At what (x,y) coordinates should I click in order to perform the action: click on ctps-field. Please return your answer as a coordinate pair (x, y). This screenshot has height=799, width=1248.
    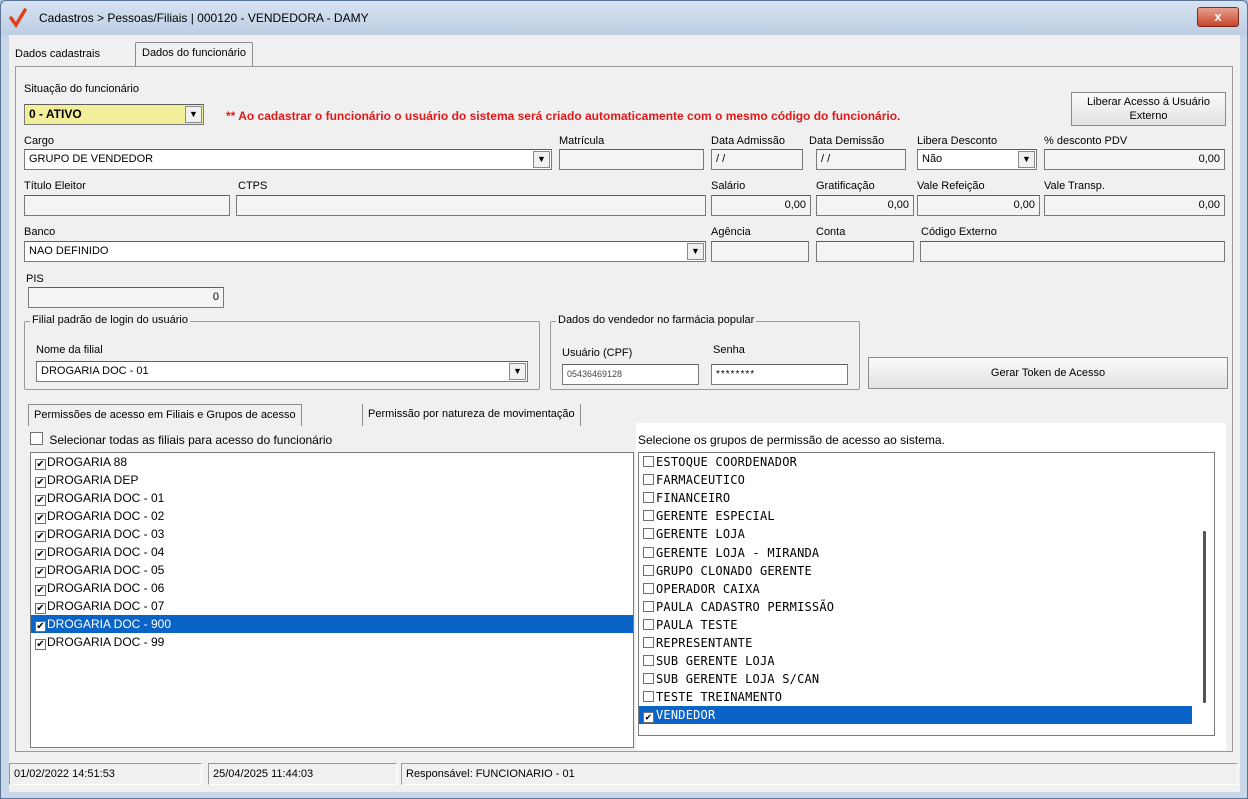
    Looking at the image, I should click on (471, 205).